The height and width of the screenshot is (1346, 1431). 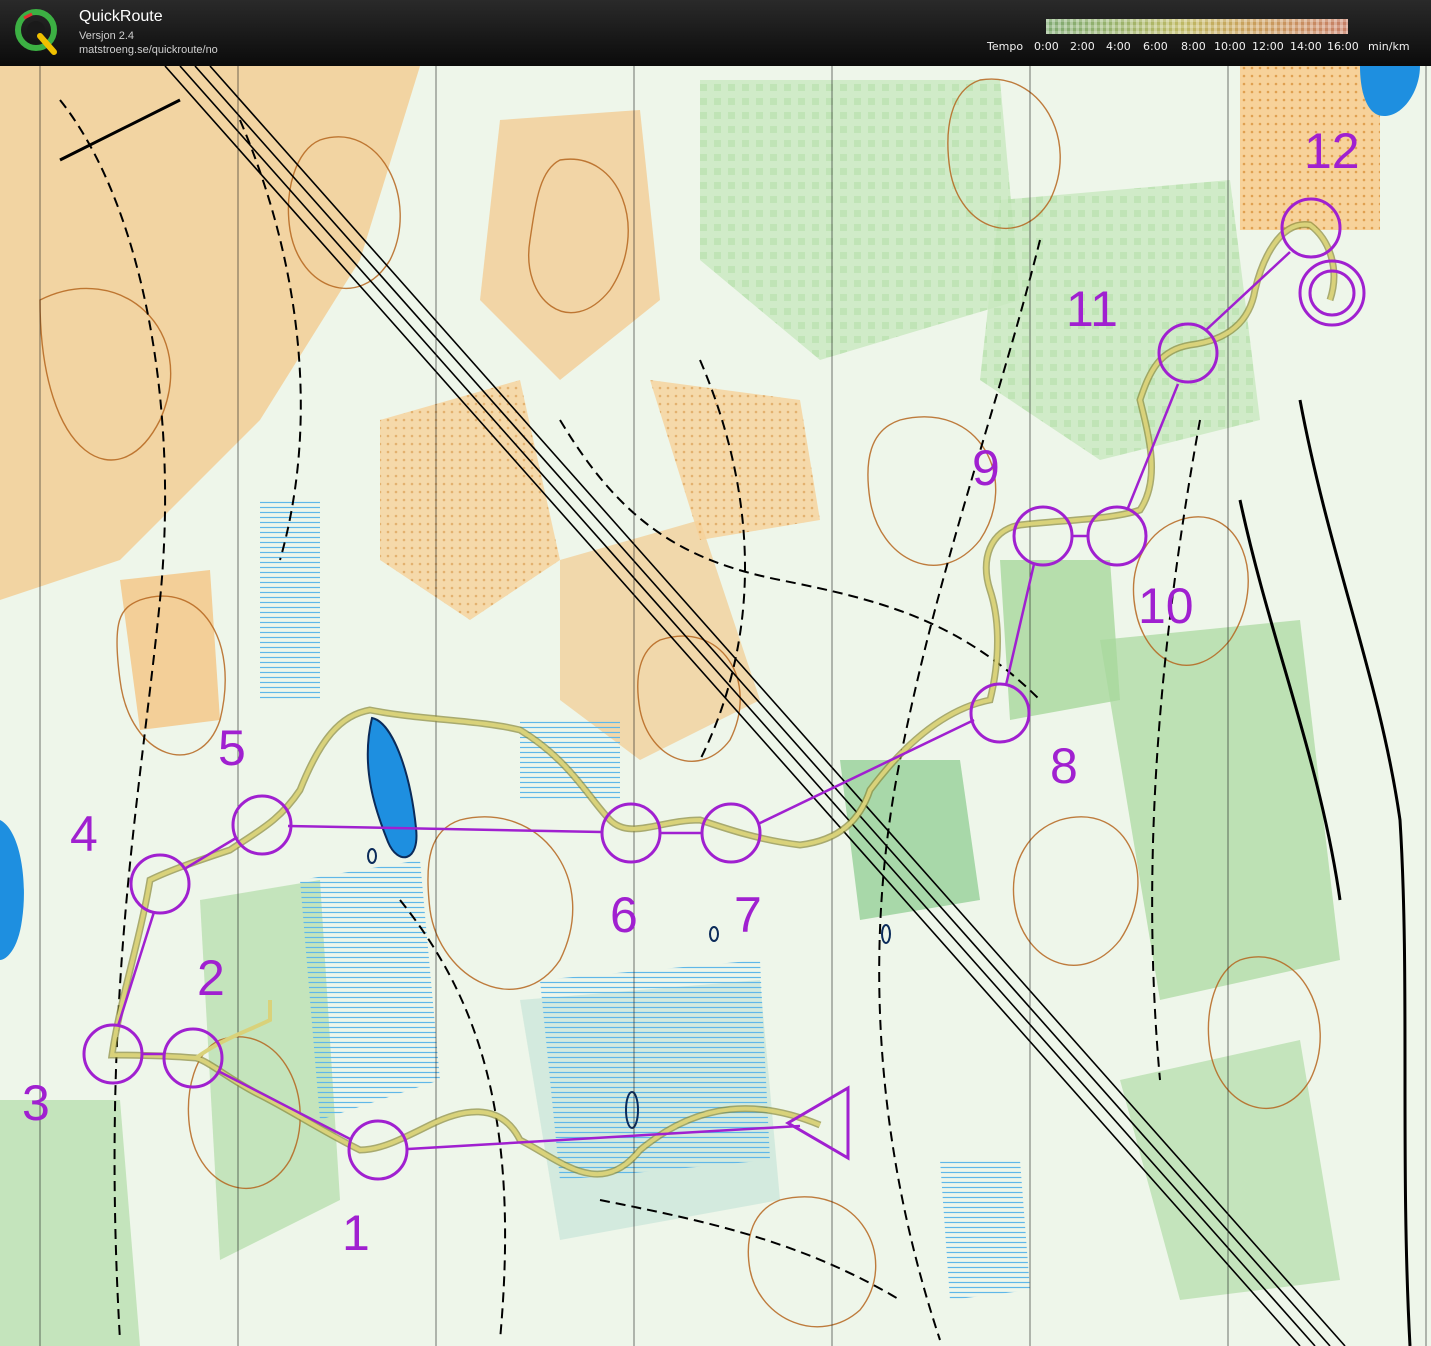 I want to click on tempo-tick: 6:00, so click(x=1155, y=46).